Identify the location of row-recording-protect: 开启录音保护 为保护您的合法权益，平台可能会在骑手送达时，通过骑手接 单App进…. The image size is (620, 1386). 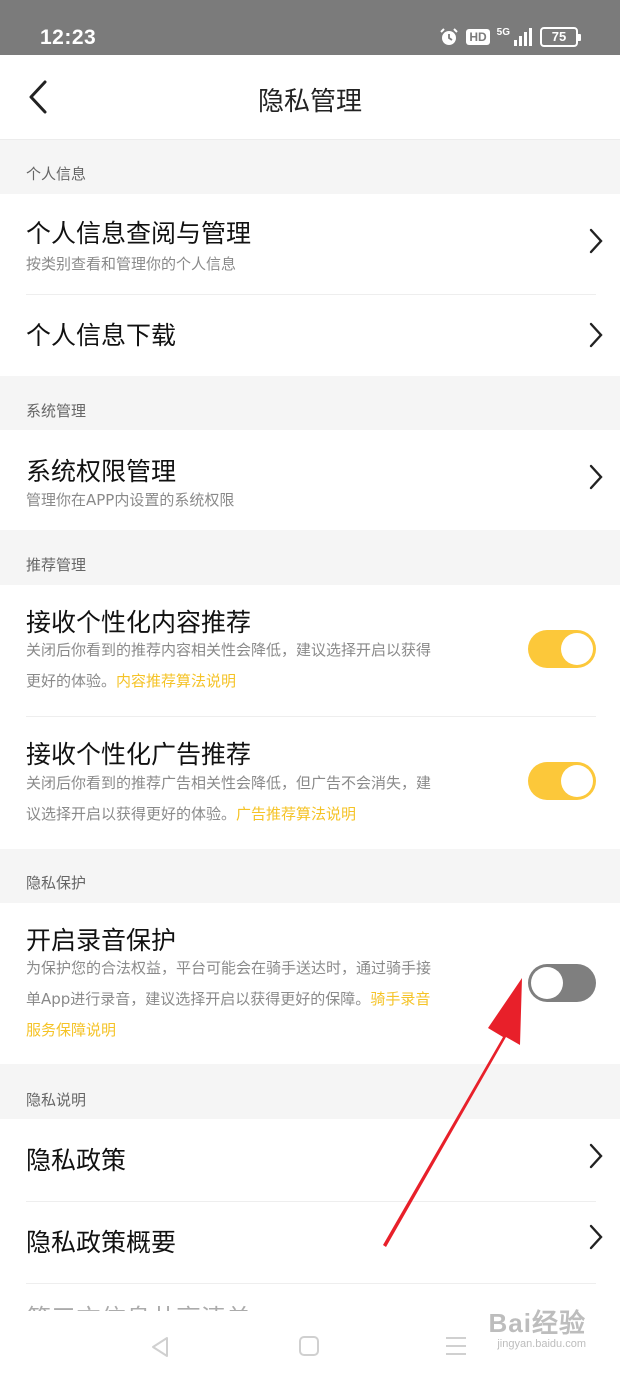
(310, 983).